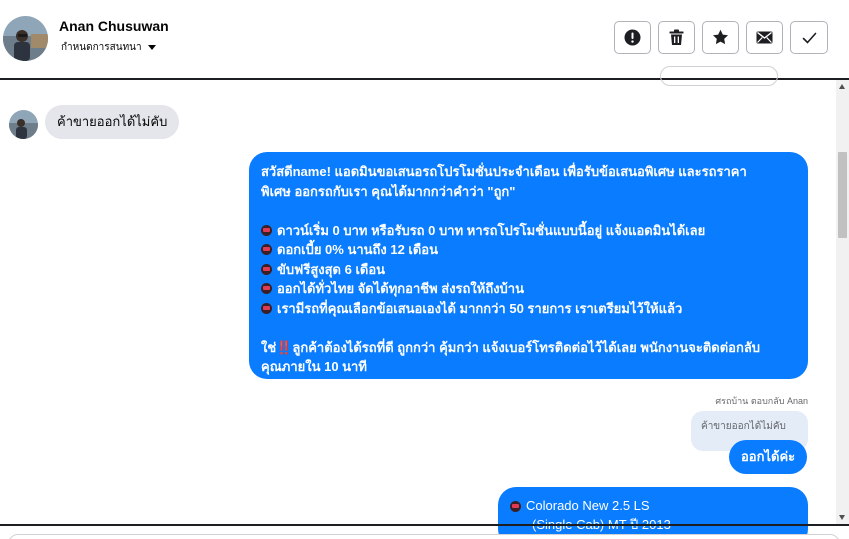  Describe the element at coordinates (528, 250) in the screenshot. I see `promo-bullet: ดอกเบี้ย 0% นานถึง 12 เดือน` at that location.